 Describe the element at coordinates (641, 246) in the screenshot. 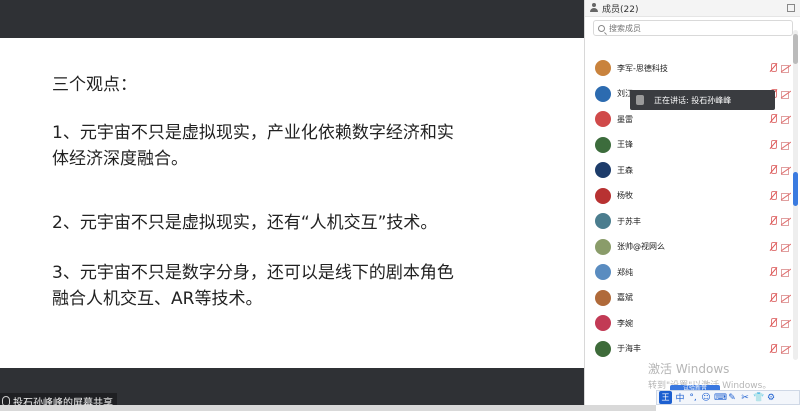

I see `member-name: 张帅@视网么` at that location.